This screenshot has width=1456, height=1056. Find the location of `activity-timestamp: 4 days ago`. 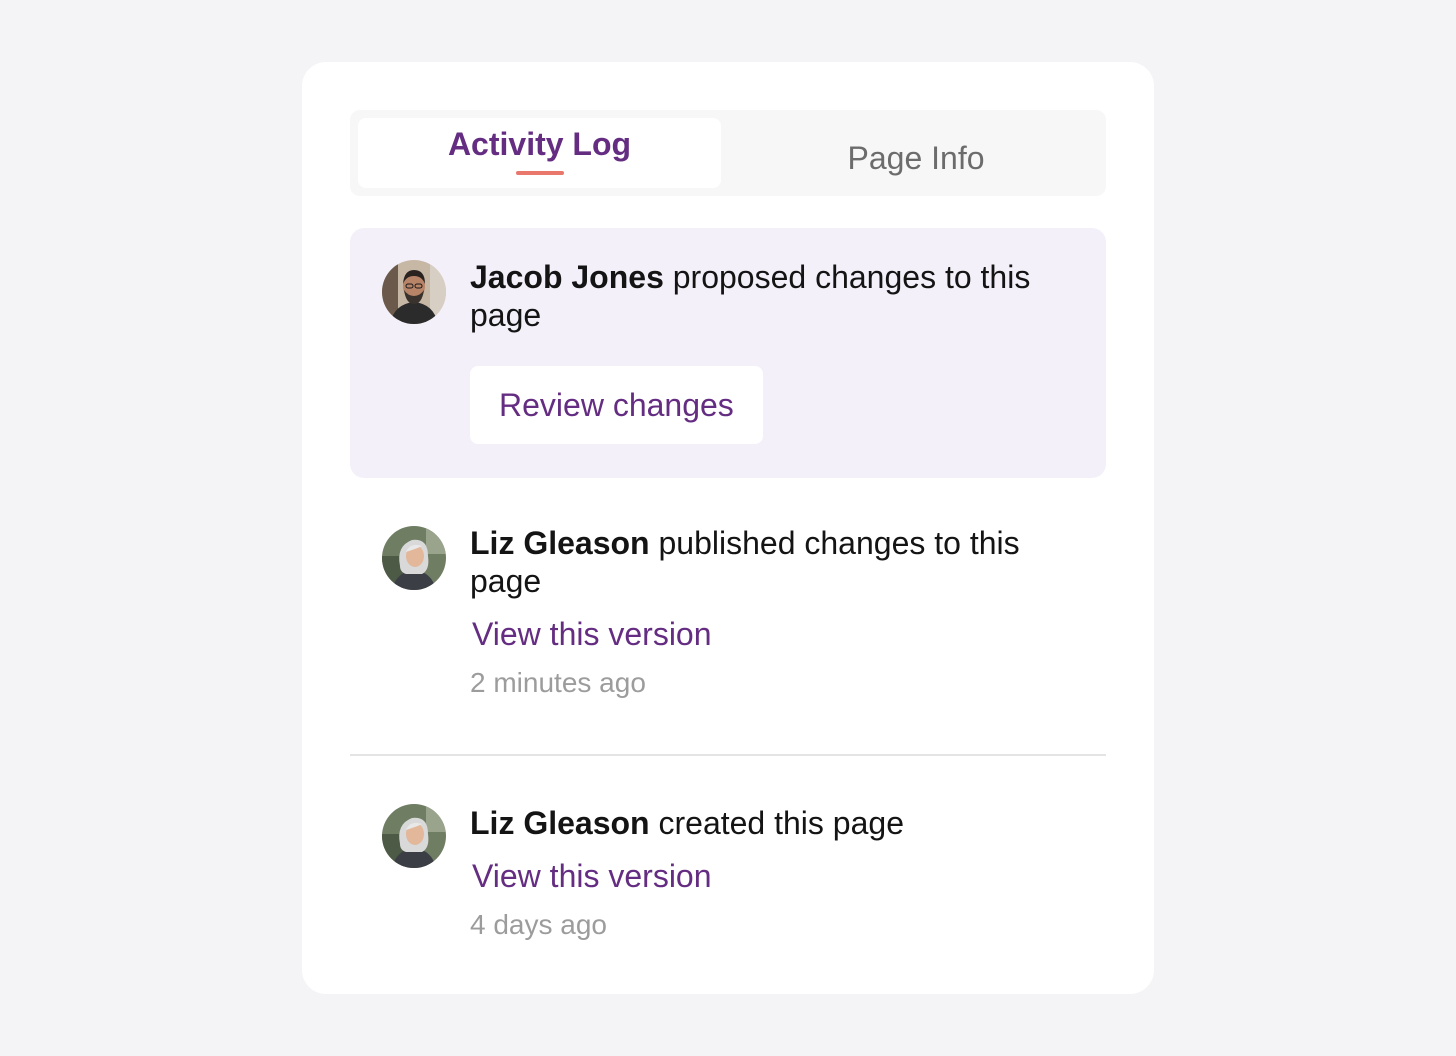

activity-timestamp: 4 days ago is located at coordinates (538, 924).